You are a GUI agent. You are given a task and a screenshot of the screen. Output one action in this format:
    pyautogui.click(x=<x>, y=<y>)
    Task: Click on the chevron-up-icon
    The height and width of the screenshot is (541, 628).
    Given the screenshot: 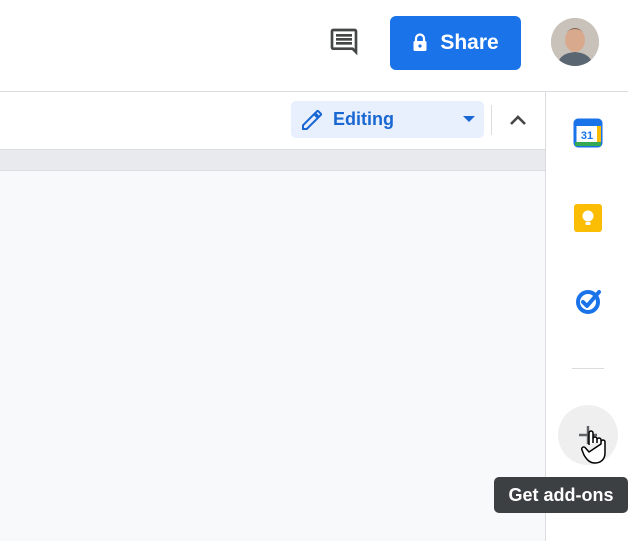 What is the action you would take?
    pyautogui.click(x=518, y=120)
    